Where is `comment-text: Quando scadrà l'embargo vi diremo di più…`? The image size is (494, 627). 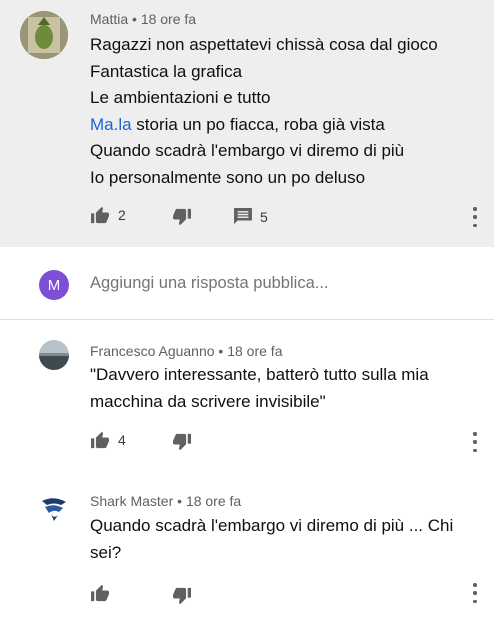
comment-text: Quando scadrà l'embargo vi diremo di più… is located at coordinates (271, 539).